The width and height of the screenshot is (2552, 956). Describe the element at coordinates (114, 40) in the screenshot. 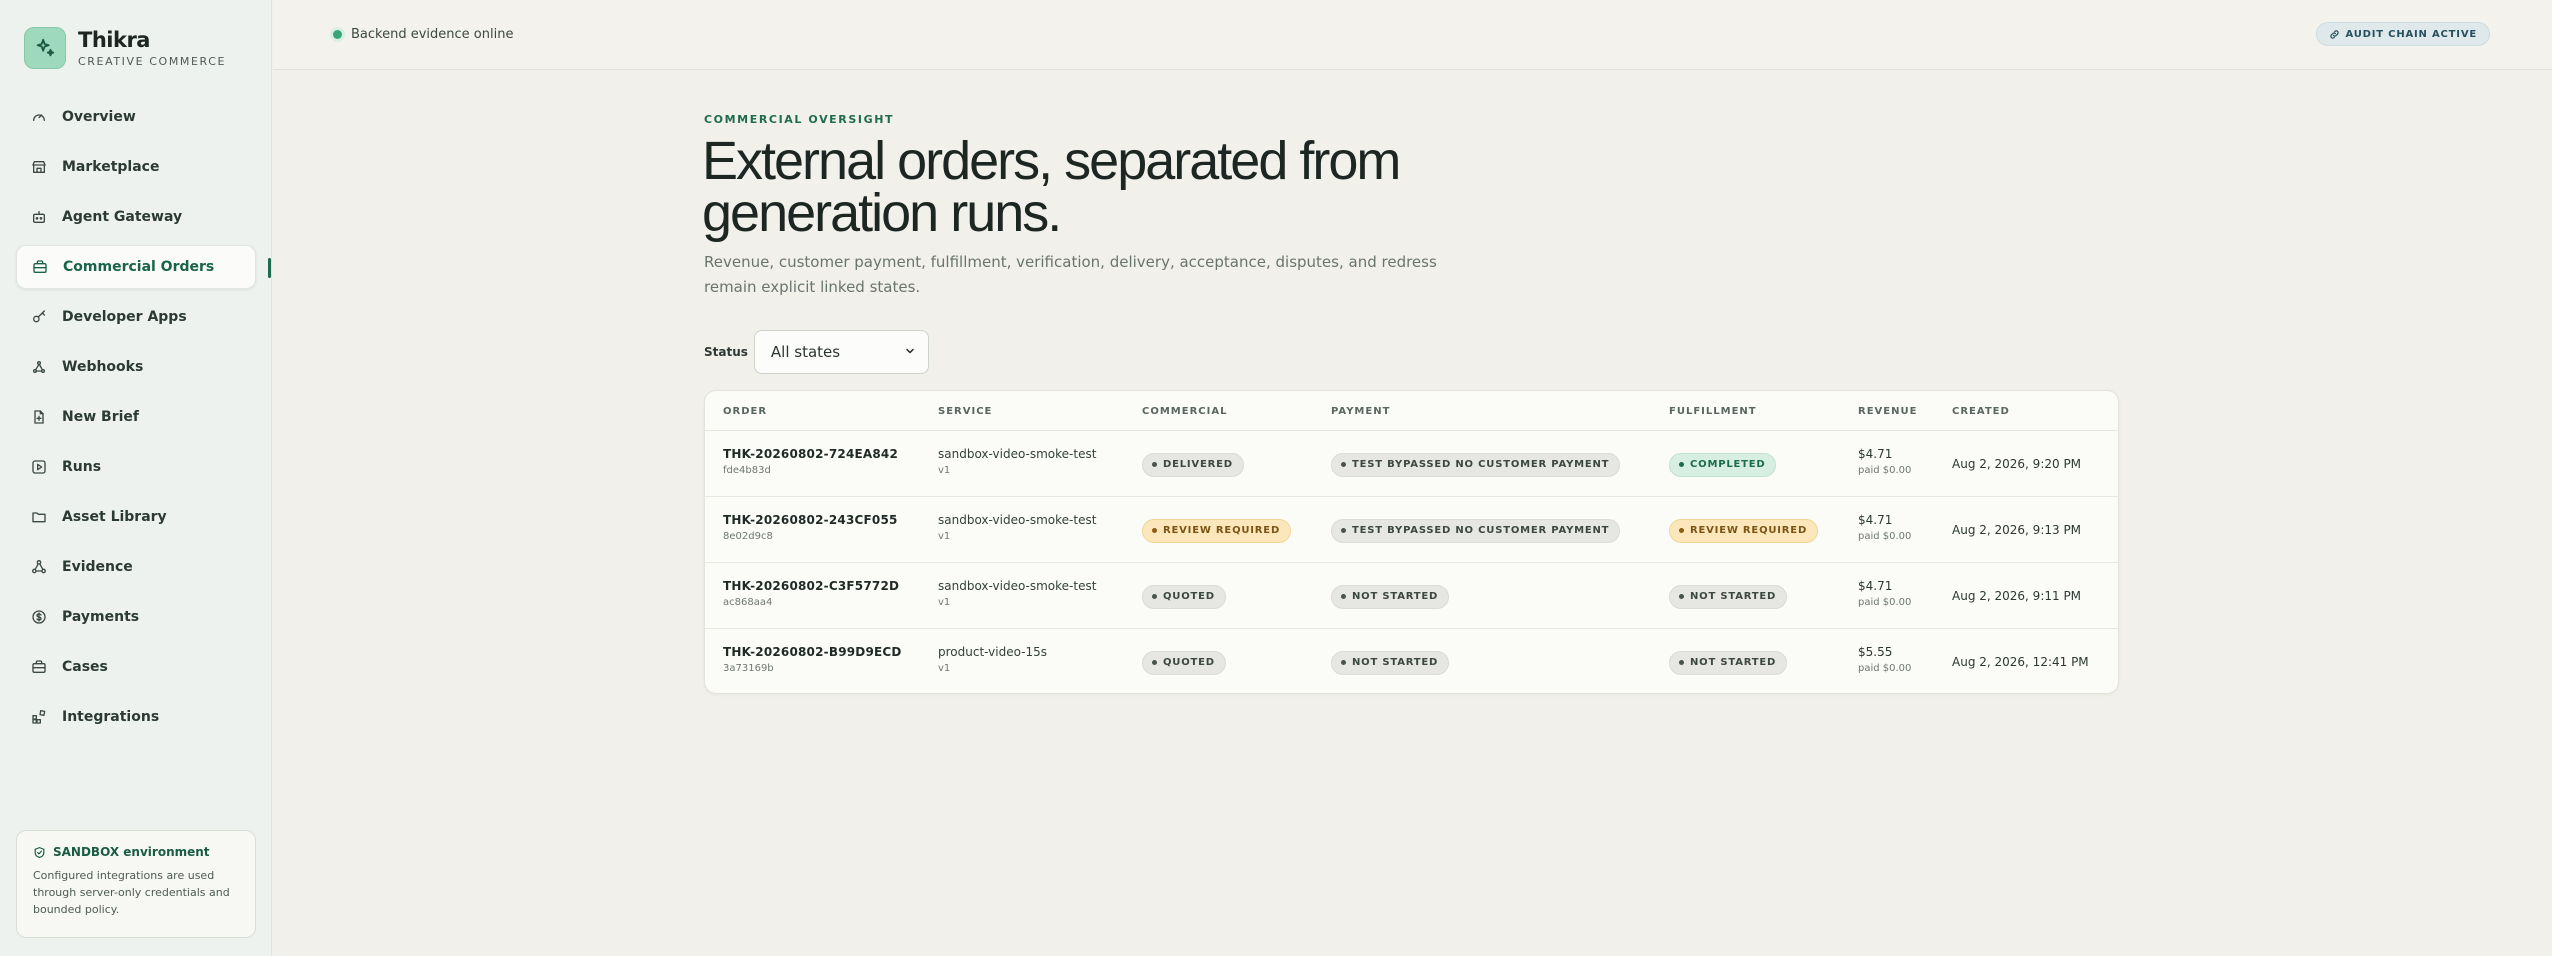

I see `brand-name: Thikra` at that location.